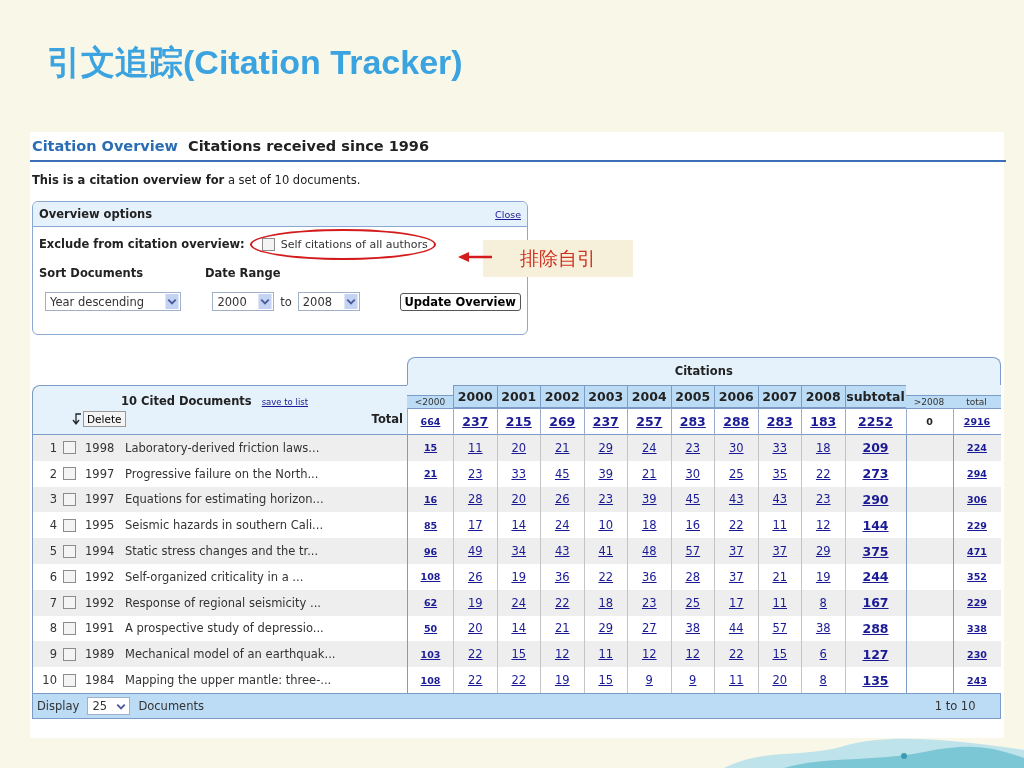 The height and width of the screenshot is (768, 1024). Describe the element at coordinates (977, 654) in the screenshot. I see `citation-count-link: 230` at that location.